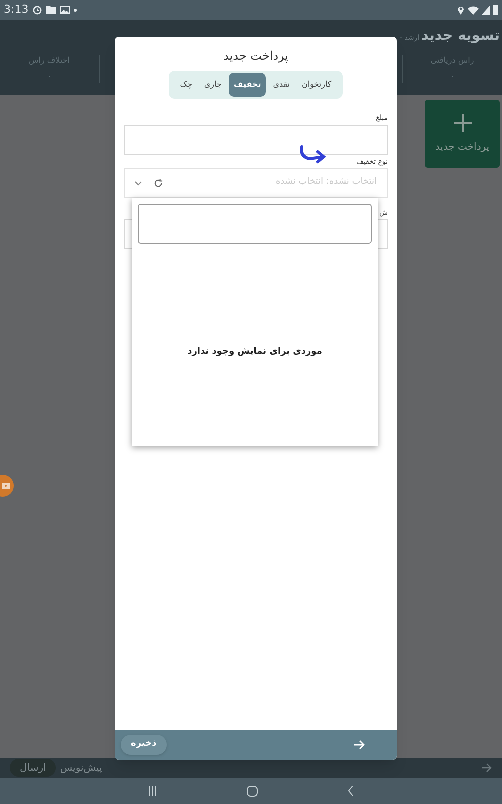  I want to click on image-icon, so click(65, 10).